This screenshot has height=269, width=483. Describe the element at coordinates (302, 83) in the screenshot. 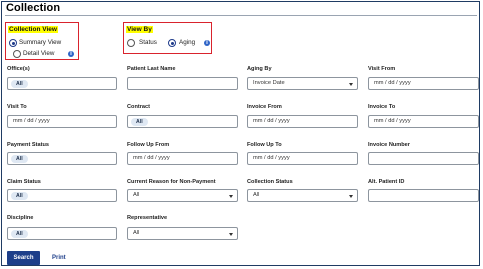

I see `aging-by-select: Invoice Date` at that location.